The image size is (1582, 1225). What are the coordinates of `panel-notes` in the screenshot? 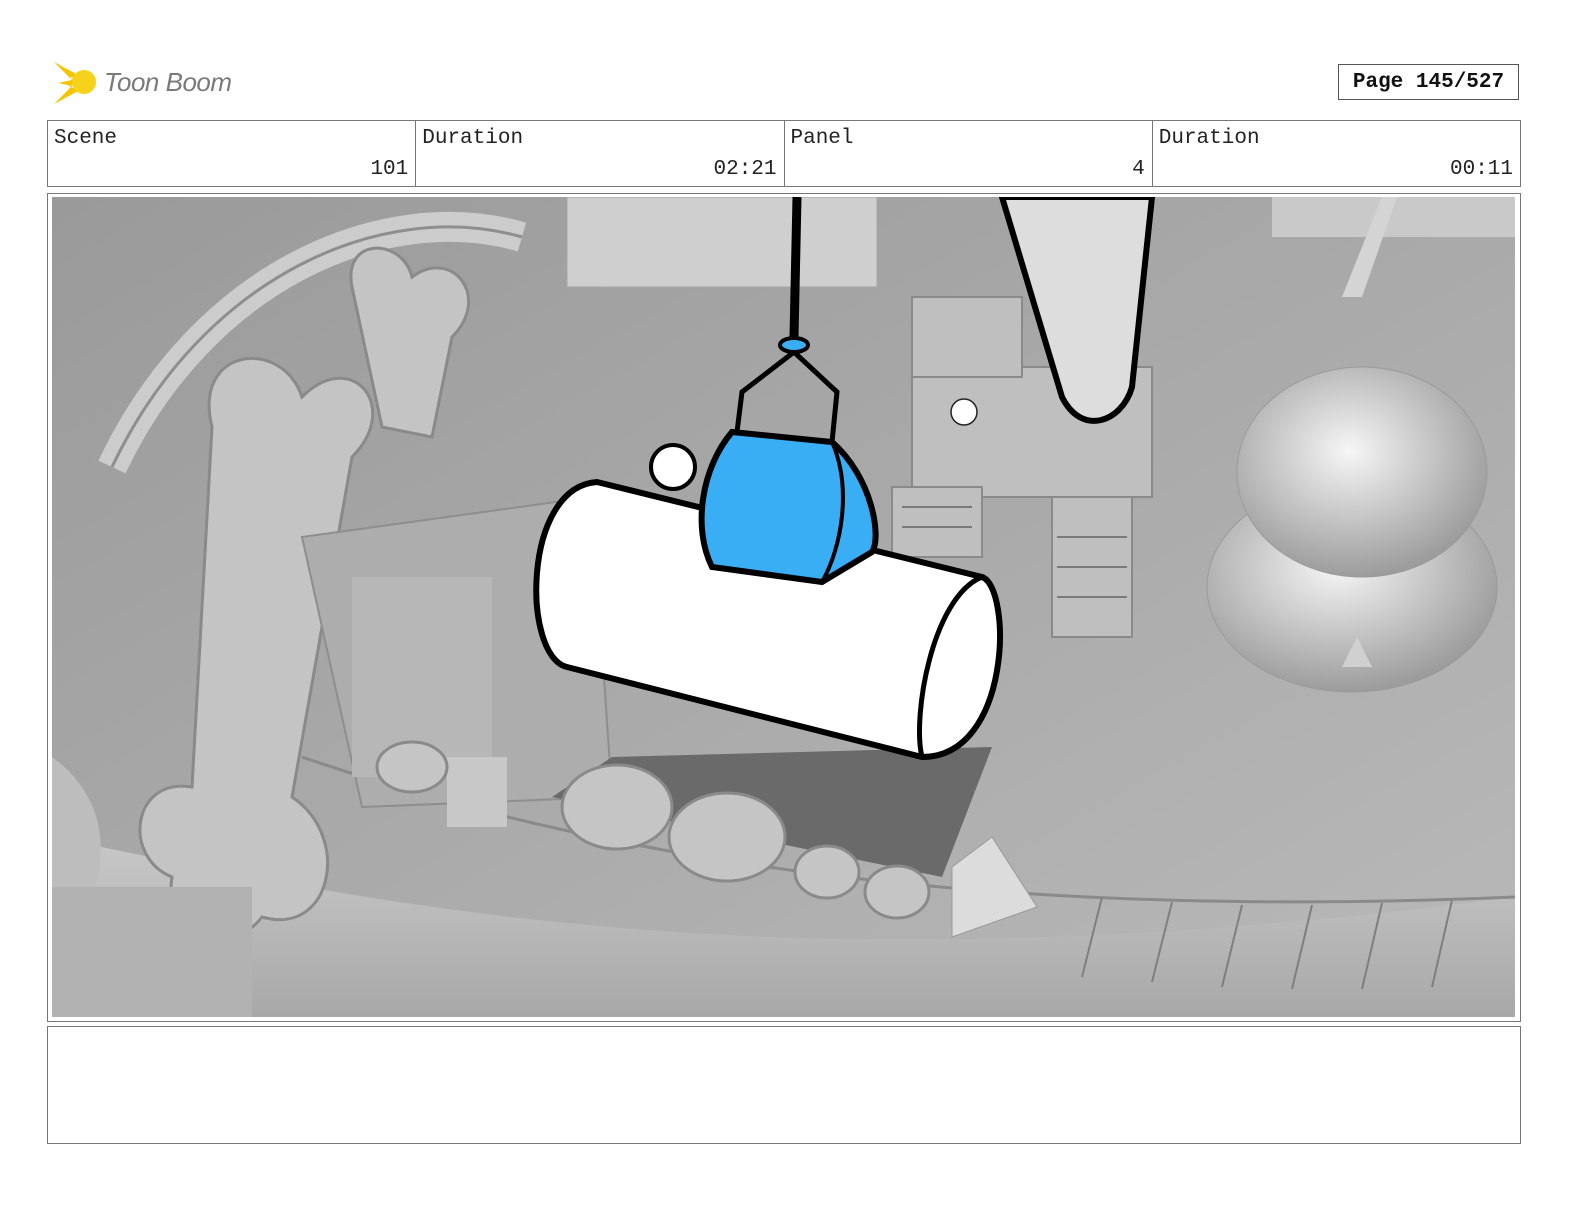 It's located at (784, 1085).